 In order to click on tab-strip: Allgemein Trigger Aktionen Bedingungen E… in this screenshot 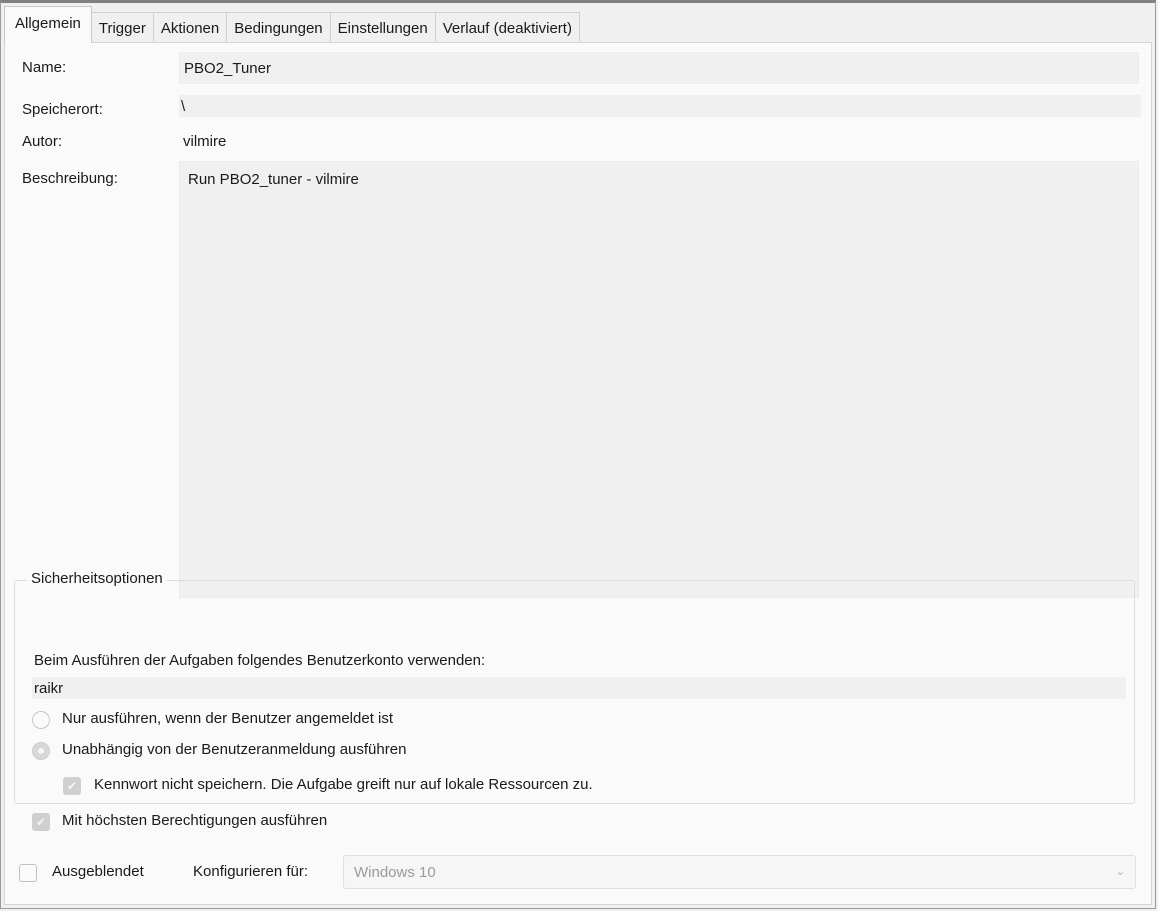, I will do `click(581, 24)`.